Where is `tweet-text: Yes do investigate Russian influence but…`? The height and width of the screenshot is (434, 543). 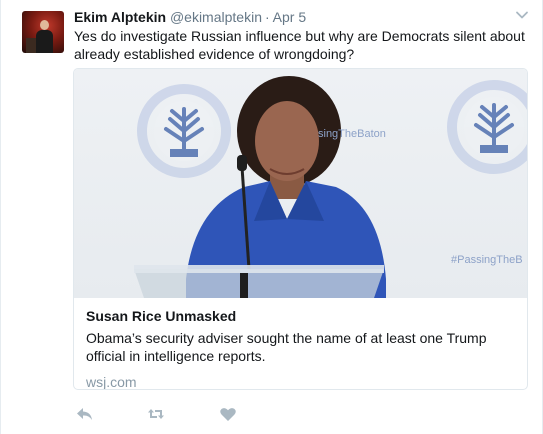
tweet-text: Yes do investigate Russian influence but… is located at coordinates (299, 45).